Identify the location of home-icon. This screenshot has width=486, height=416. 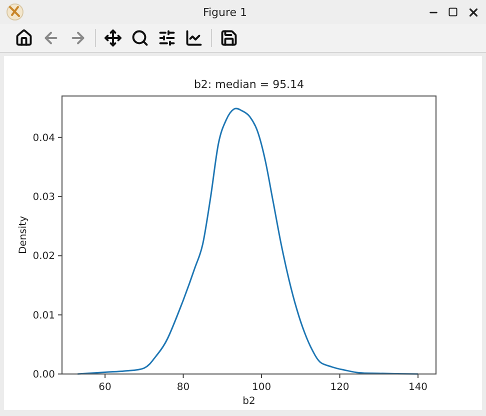
(24, 38).